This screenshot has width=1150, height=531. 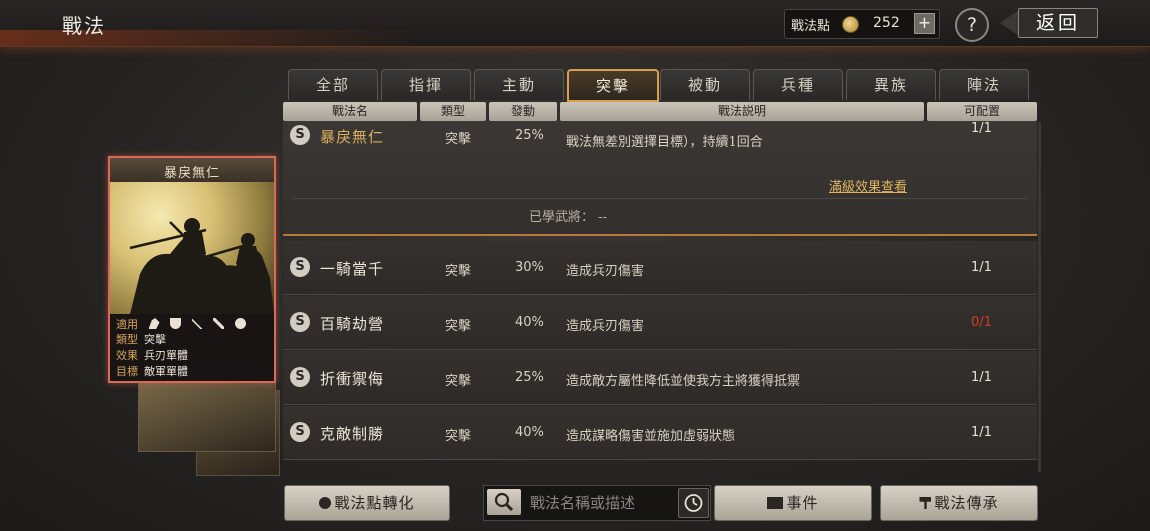 I want to click on top-bar: 戰法 戰法點 252 + ? 返回, so click(x=575, y=23).